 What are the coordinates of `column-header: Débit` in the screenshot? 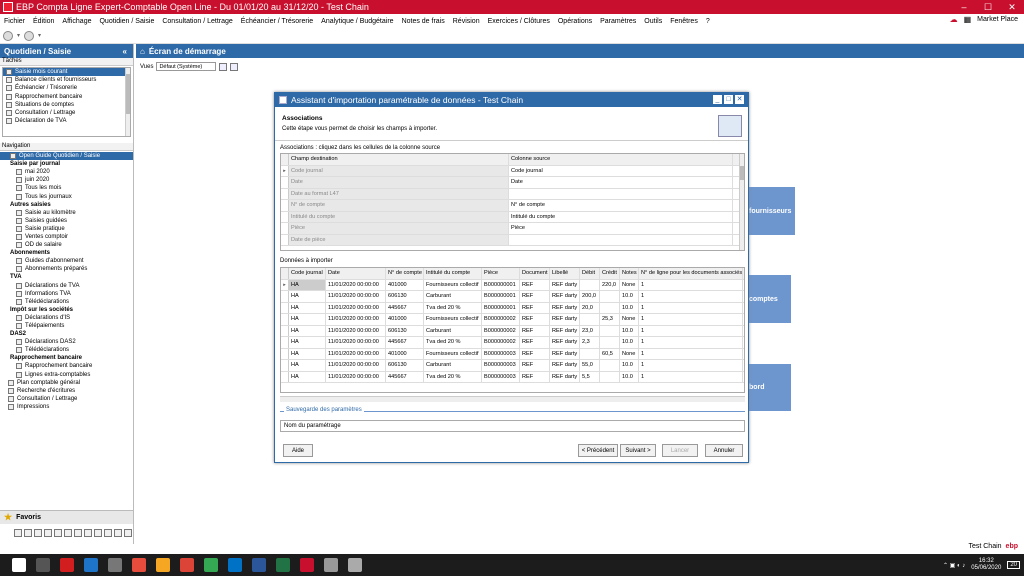 It's located at (590, 273).